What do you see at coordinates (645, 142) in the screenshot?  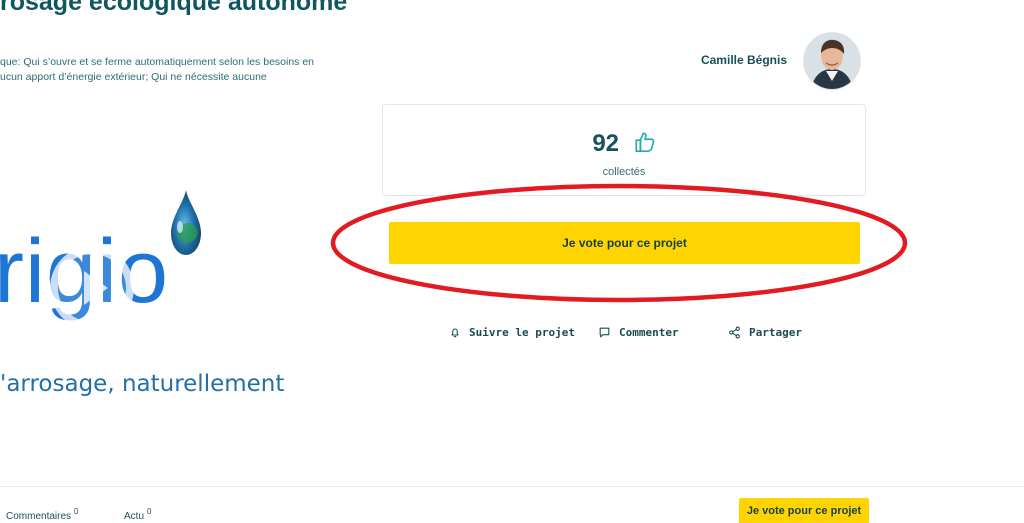 I see `thumb-up-icon` at bounding box center [645, 142].